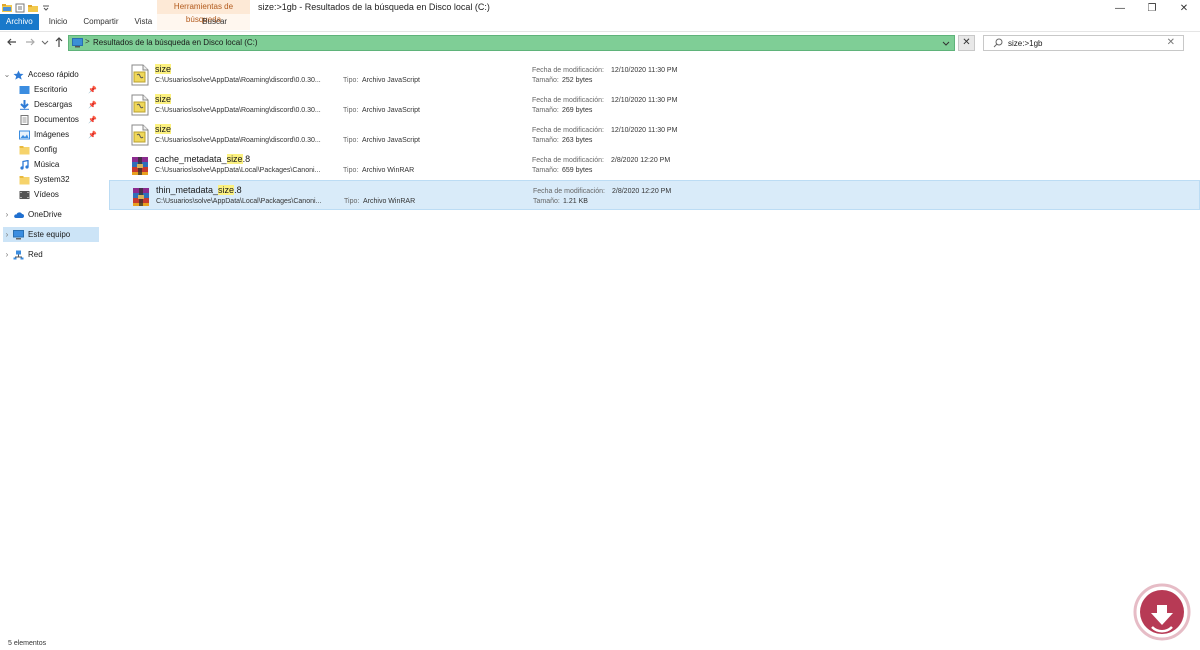  What do you see at coordinates (58, 22) in the screenshot?
I see `tab-inicio: Inicio` at bounding box center [58, 22].